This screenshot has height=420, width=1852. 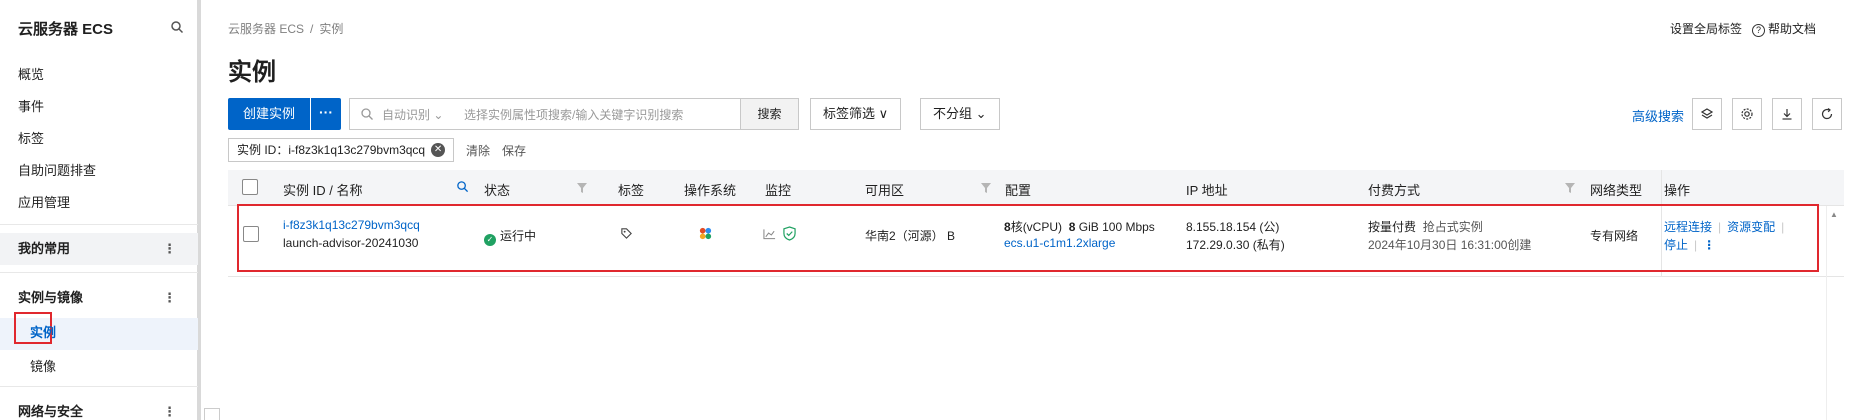 What do you see at coordinates (849, 113) in the screenshot?
I see `tag-filter-label: 标签筛选` at bounding box center [849, 113].